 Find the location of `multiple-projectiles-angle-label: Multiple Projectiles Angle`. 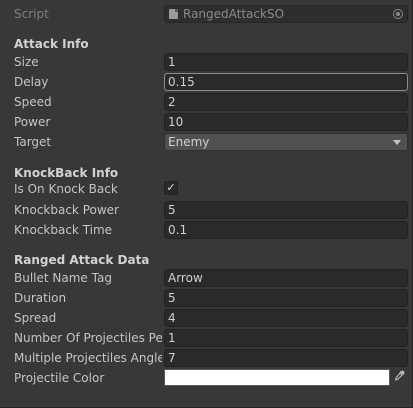

multiple-projectiles-angle-label: Multiple Projectiles Angle is located at coordinates (88, 358).